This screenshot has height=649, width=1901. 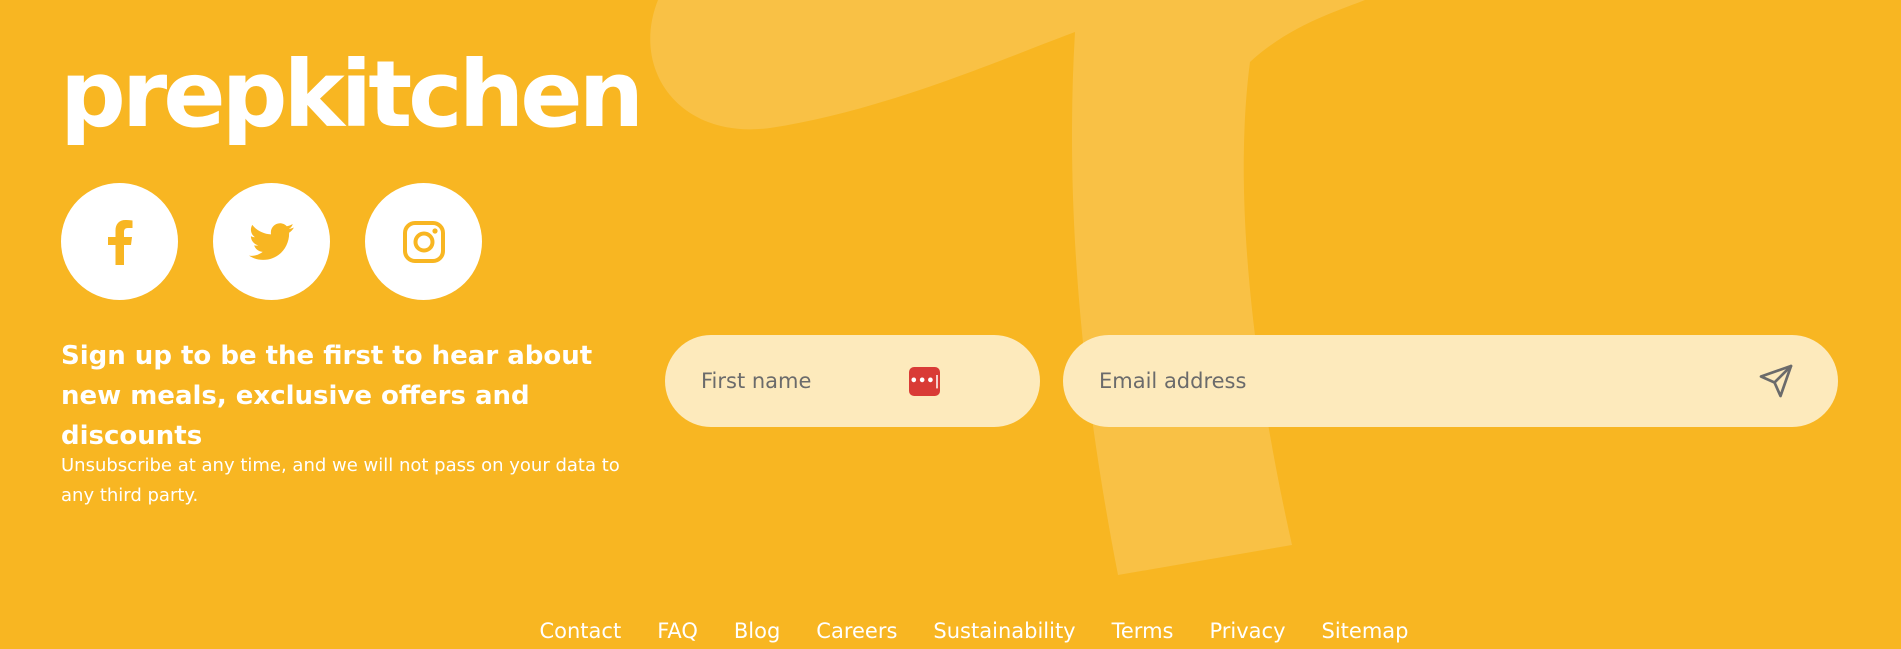 I want to click on first-name-input, so click(x=787, y=381).